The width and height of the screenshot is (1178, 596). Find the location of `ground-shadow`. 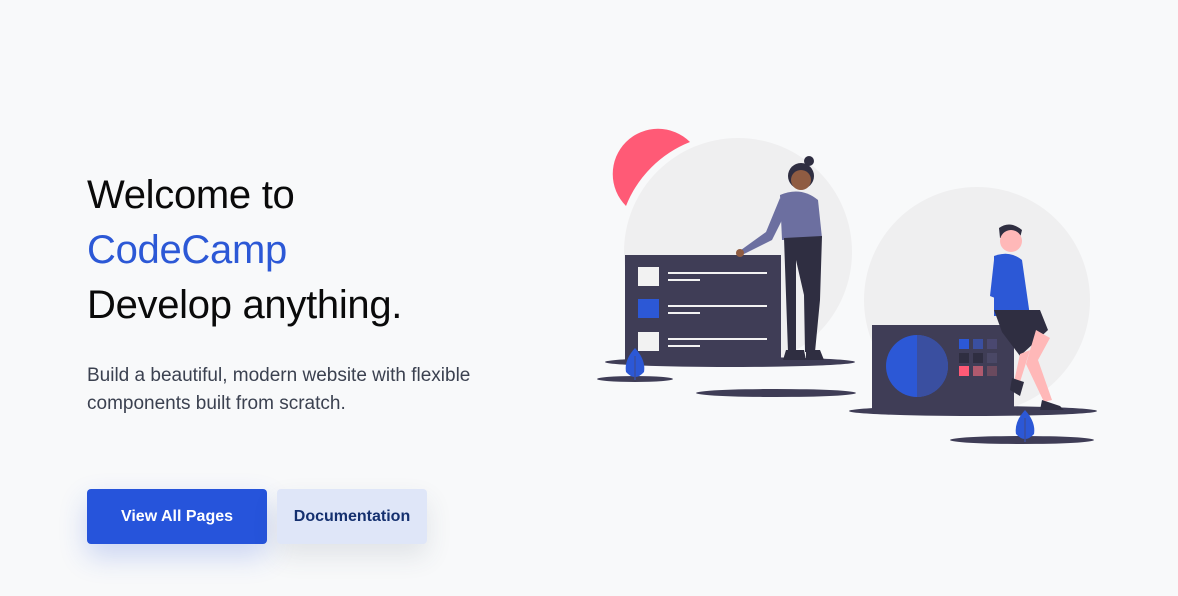

ground-shadow is located at coordinates (776, 393).